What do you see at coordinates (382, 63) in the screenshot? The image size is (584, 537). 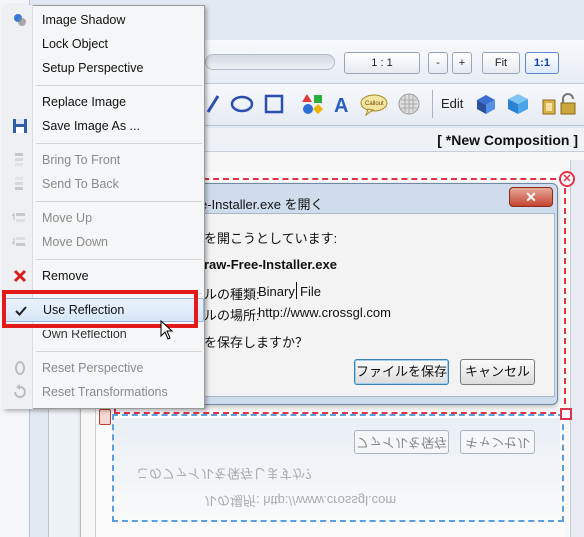 I see `zoom-ratio-display: 1` at bounding box center [382, 63].